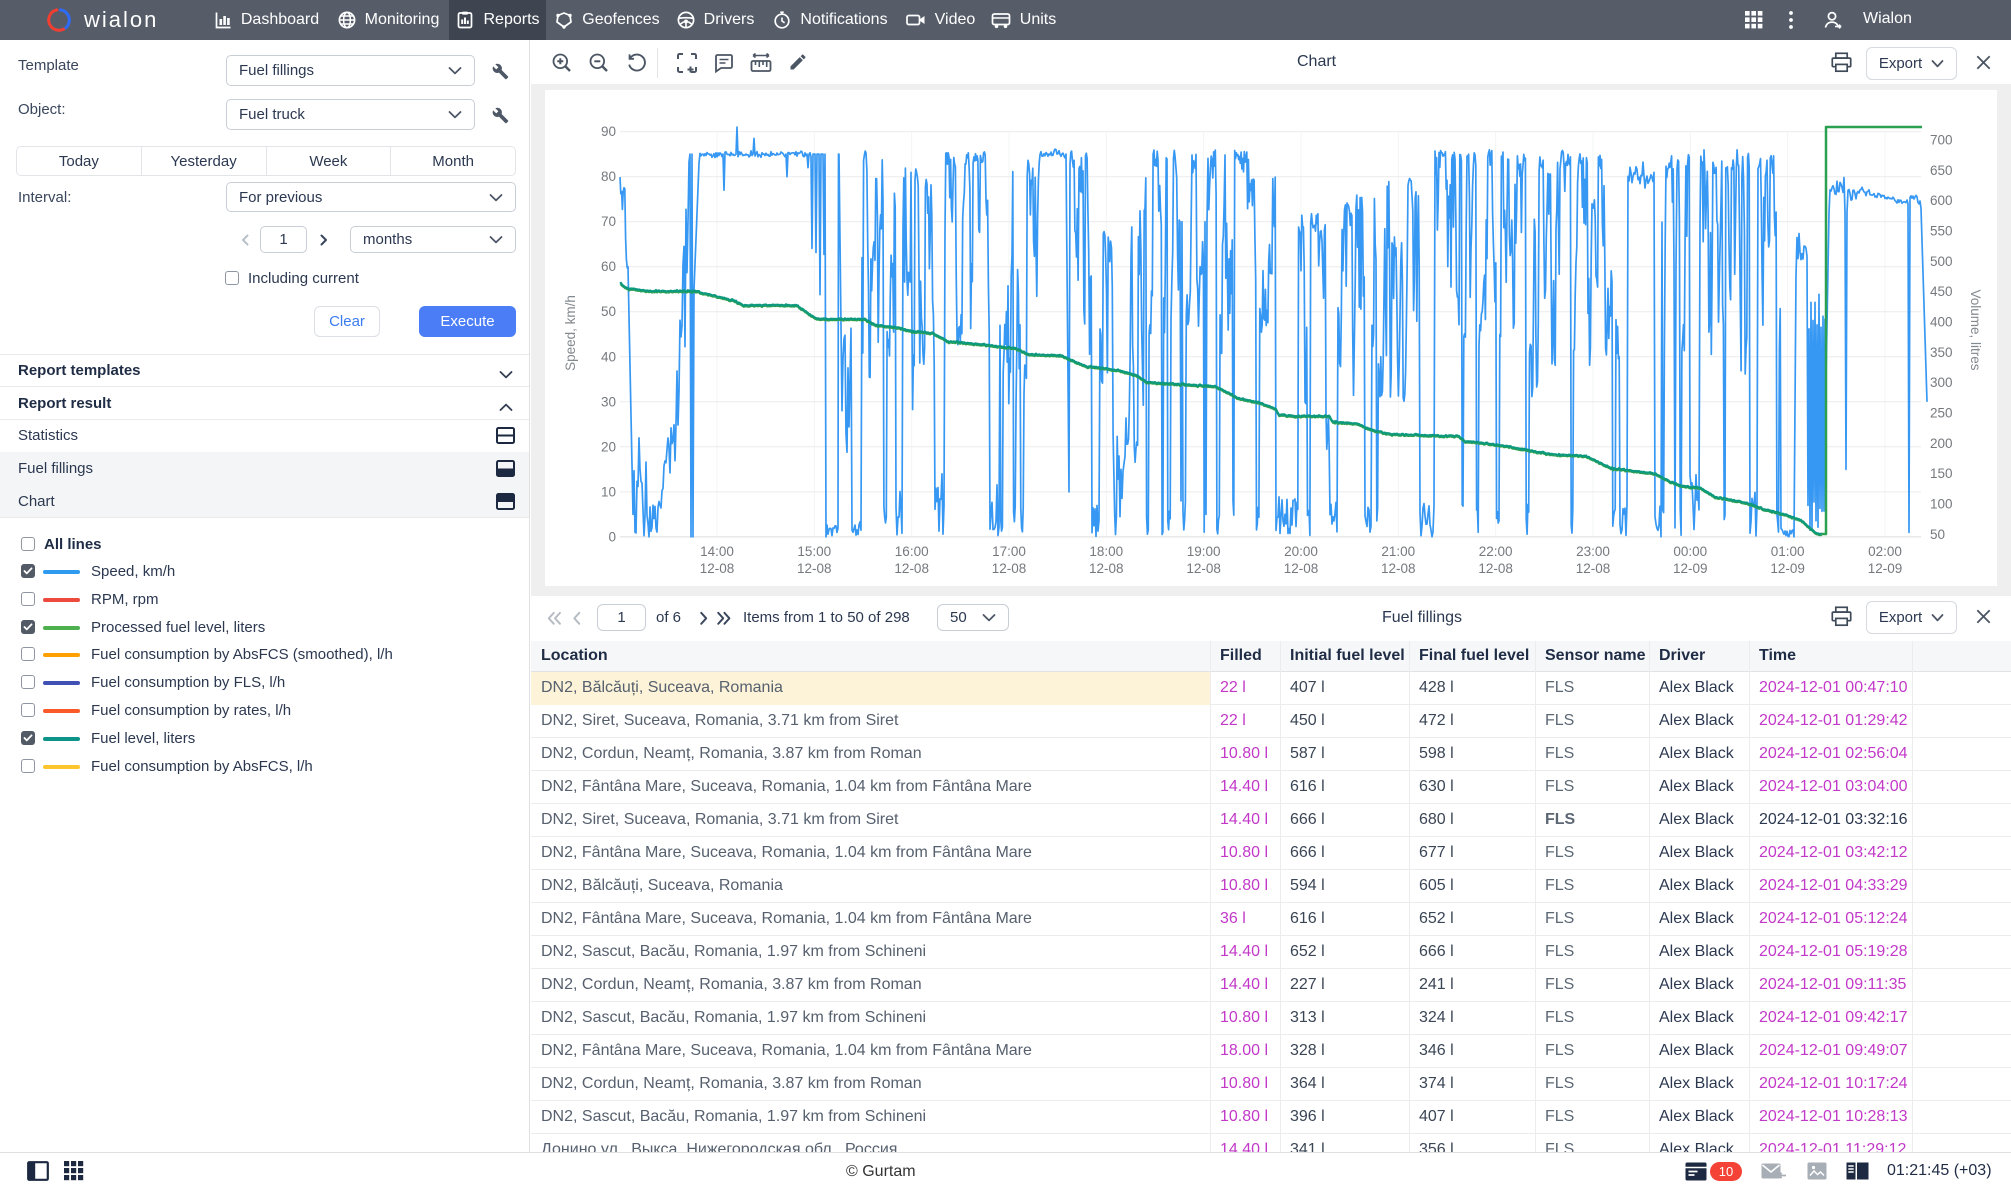 This screenshot has height=1190, width=2011. Describe the element at coordinates (612, 536) in the screenshot. I see `svg-text: 0` at that location.